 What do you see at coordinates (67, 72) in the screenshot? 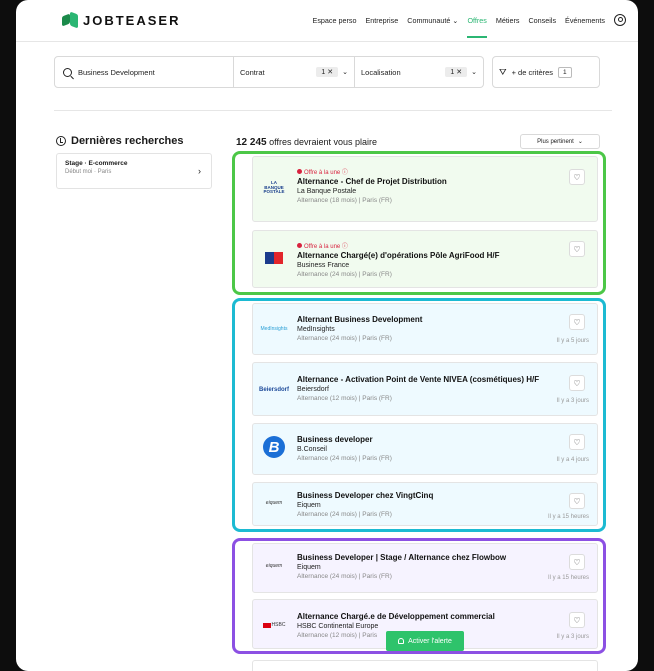
I see `search-icon` at bounding box center [67, 72].